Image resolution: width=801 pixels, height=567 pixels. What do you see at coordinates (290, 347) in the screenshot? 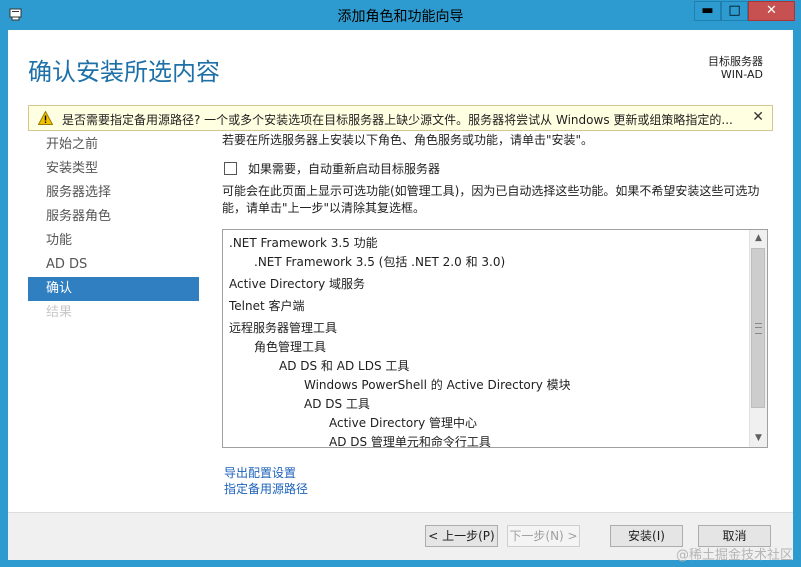
I see `list-item: 角色管理工具` at bounding box center [290, 347].